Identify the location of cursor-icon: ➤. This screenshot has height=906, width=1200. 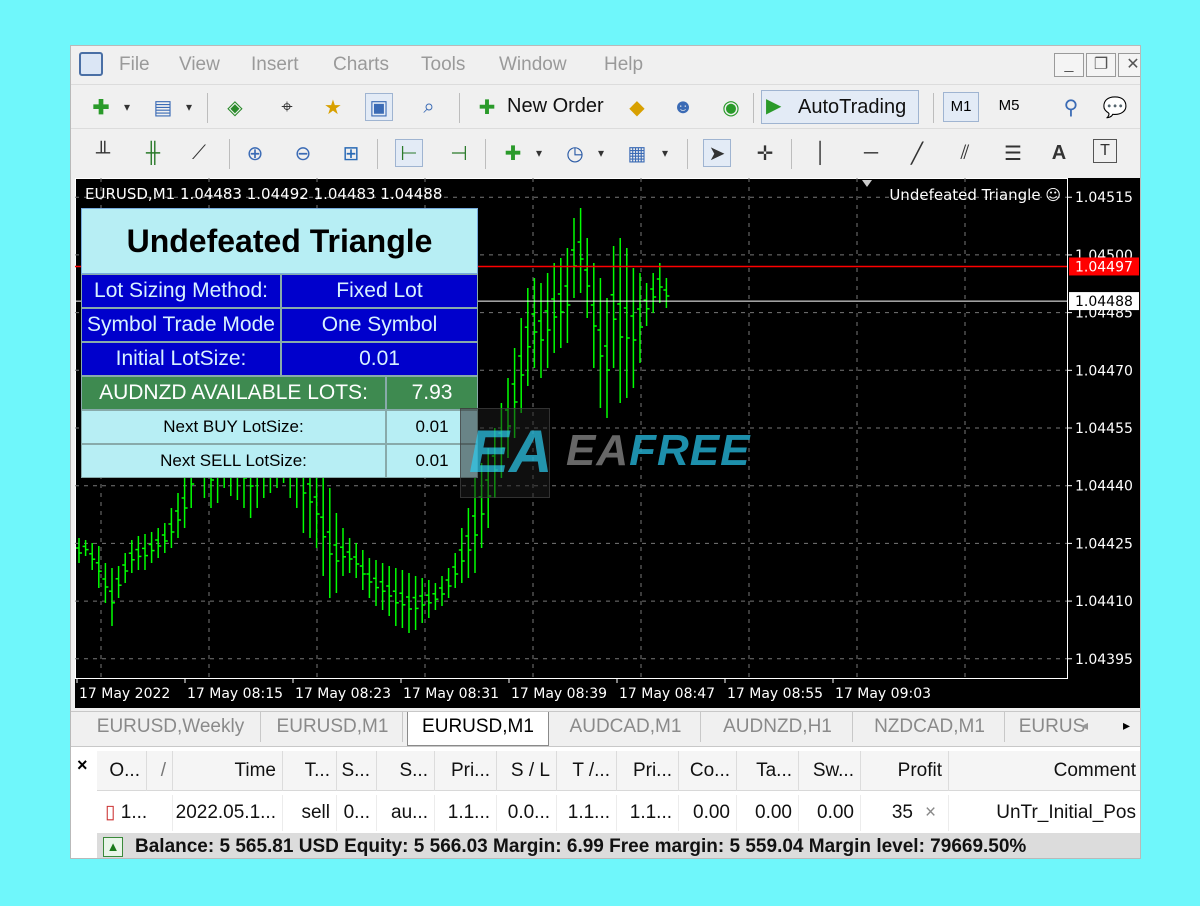
(717, 153).